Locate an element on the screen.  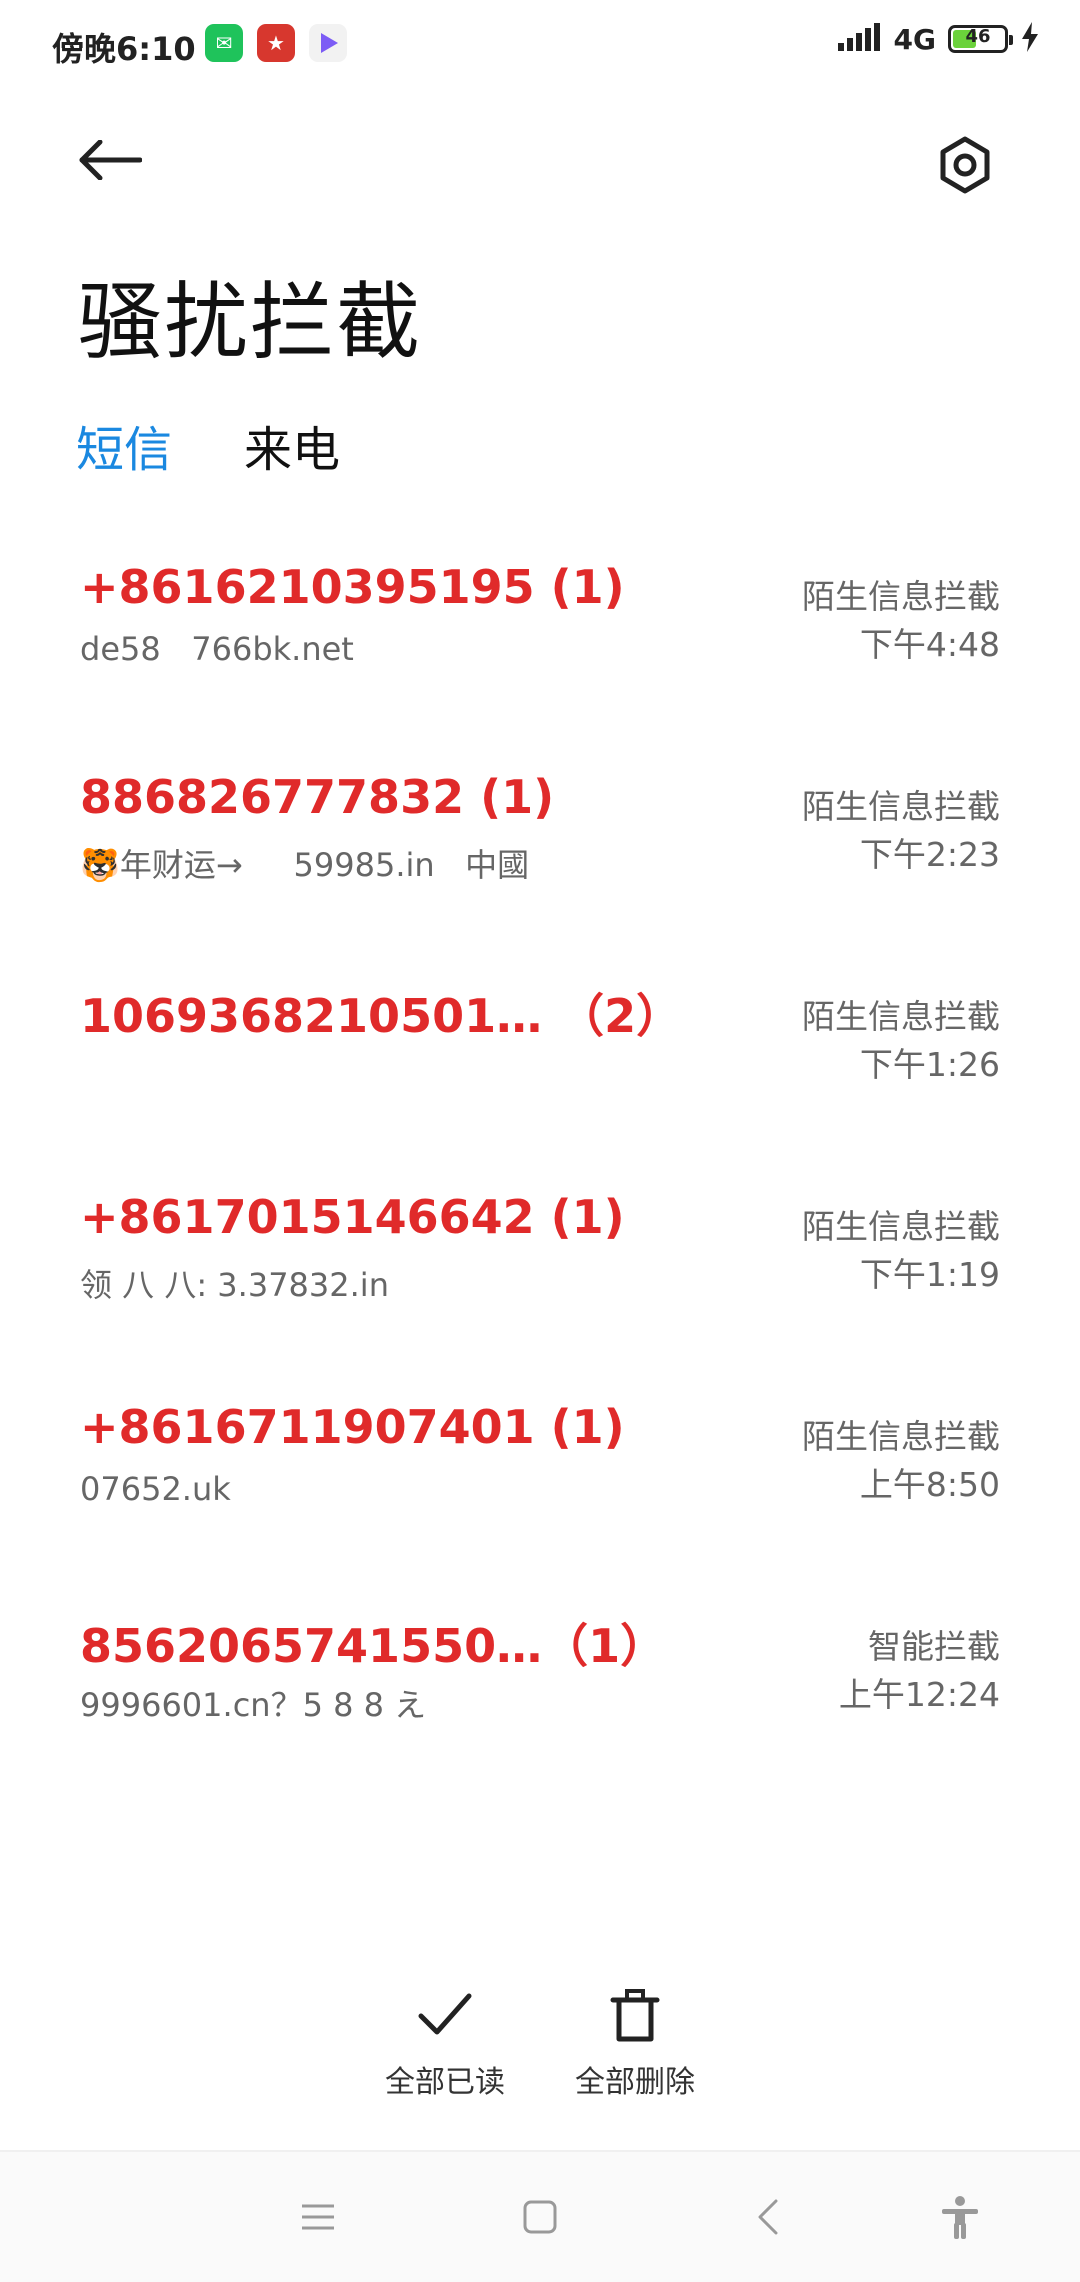
menu-icon is located at coordinates (318, 2217).